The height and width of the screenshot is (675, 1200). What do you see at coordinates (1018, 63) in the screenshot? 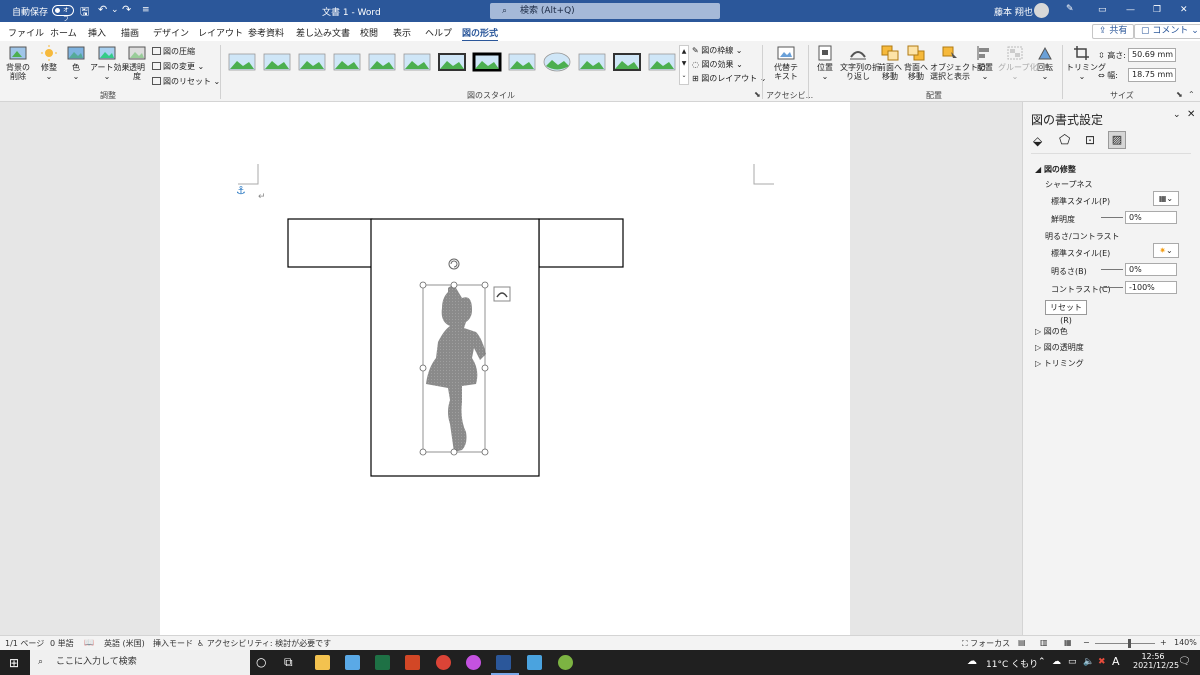
I see `group-button: グループ化 ⌄` at bounding box center [1018, 63].